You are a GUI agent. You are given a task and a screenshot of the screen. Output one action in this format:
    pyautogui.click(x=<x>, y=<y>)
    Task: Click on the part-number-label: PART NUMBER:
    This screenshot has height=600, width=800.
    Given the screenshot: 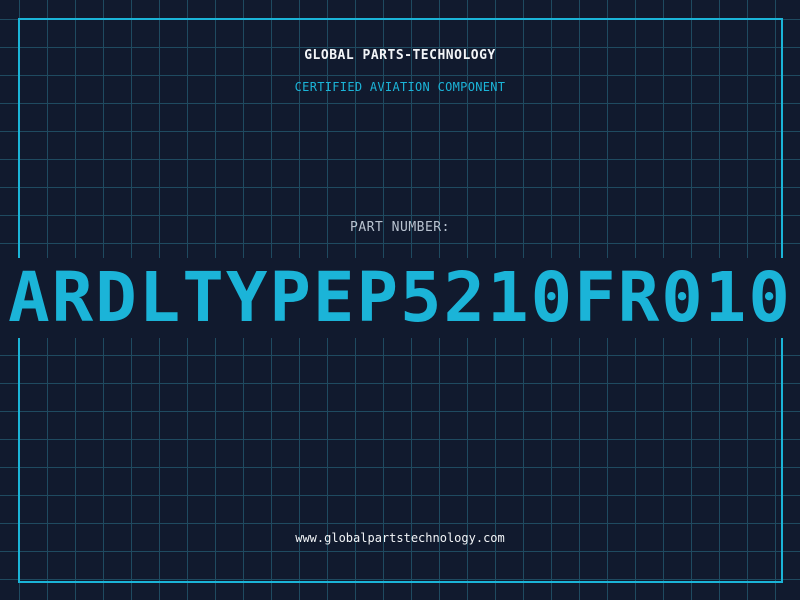 What is the action you would take?
    pyautogui.click(x=400, y=227)
    